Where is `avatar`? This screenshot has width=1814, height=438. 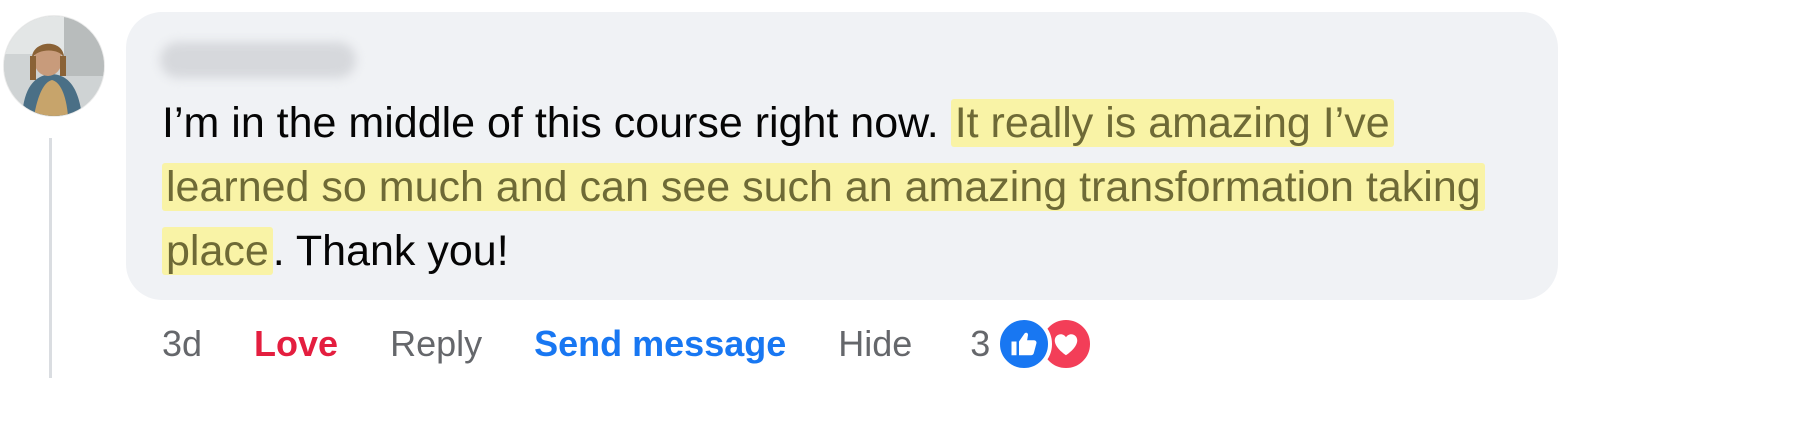 avatar is located at coordinates (54, 66).